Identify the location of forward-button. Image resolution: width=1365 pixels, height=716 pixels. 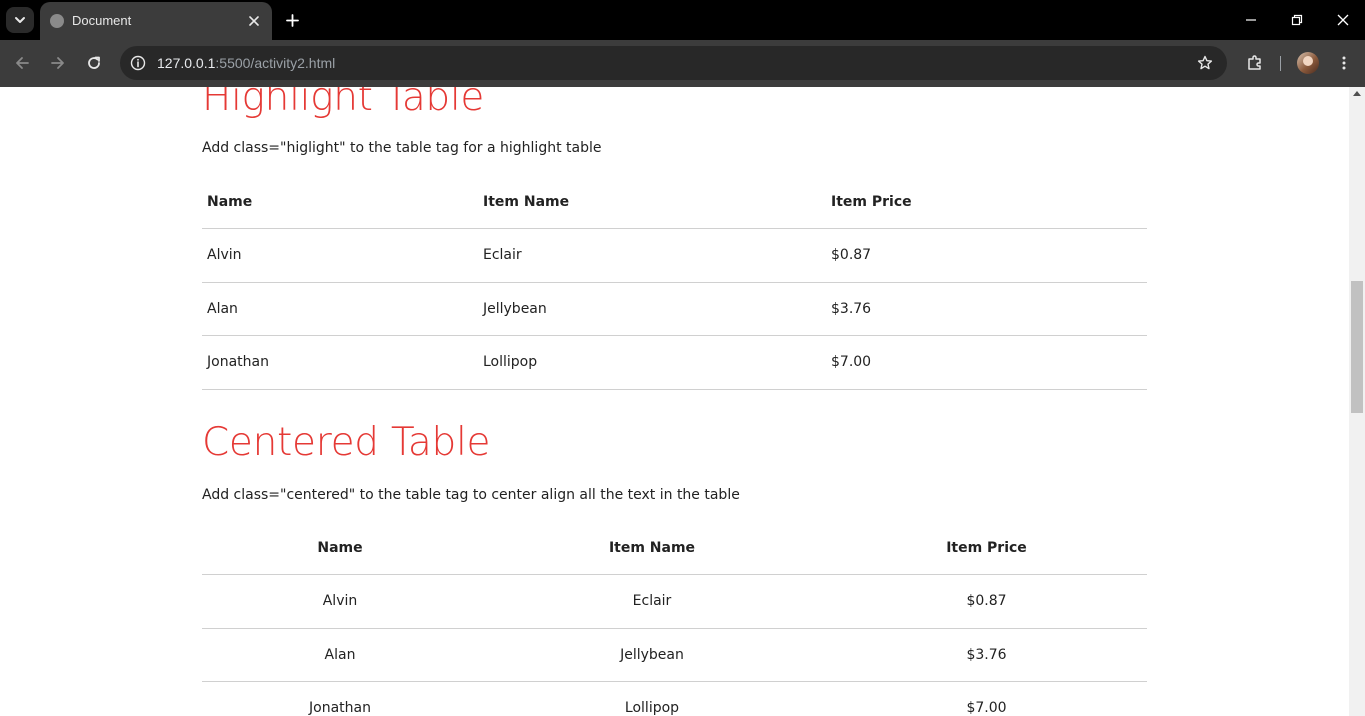
(58, 63).